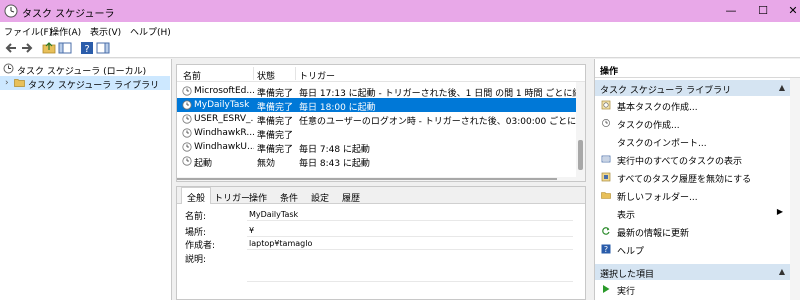 This screenshot has height=300, width=800. What do you see at coordinates (400, 11) in the screenshot?
I see `title-bar: タスク スケジューラ — ☐ ✕` at bounding box center [400, 11].